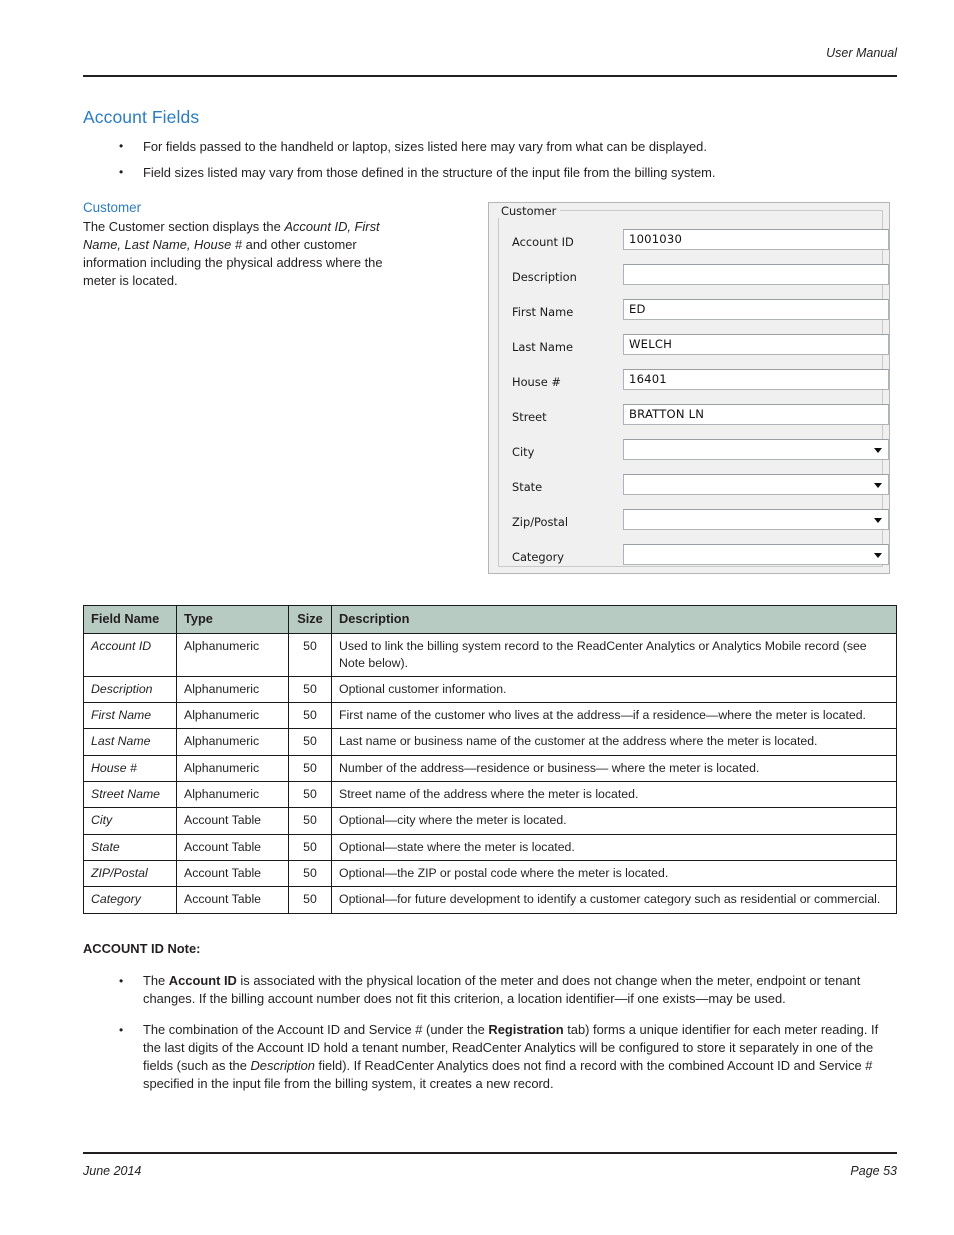 Image resolution: width=954 pixels, height=1235 pixels. What do you see at coordinates (130, 655) in the screenshot?
I see `cell-field-name: Account ID` at bounding box center [130, 655].